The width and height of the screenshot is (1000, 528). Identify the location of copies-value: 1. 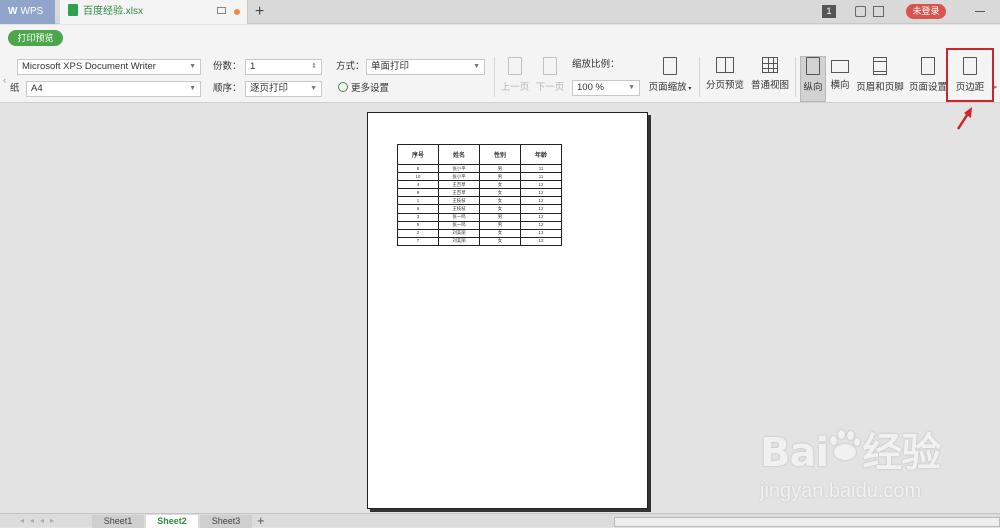
(253, 66).